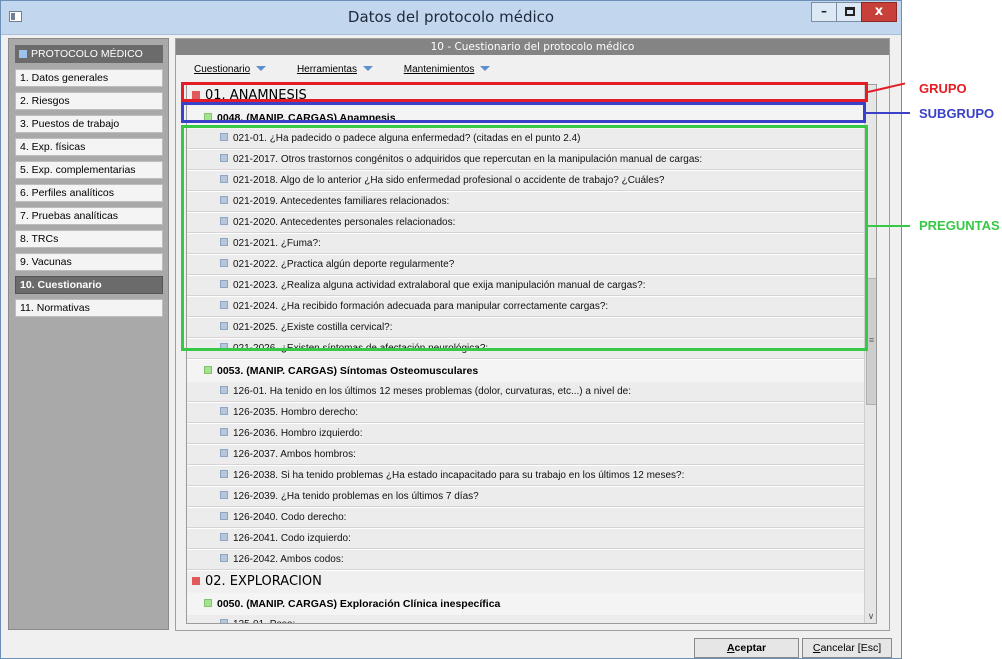 The width and height of the screenshot is (1002, 659). What do you see at coordinates (525, 455) in the screenshot?
I see `tree-question-row: 126-2037. Ambos hombros:` at bounding box center [525, 455].